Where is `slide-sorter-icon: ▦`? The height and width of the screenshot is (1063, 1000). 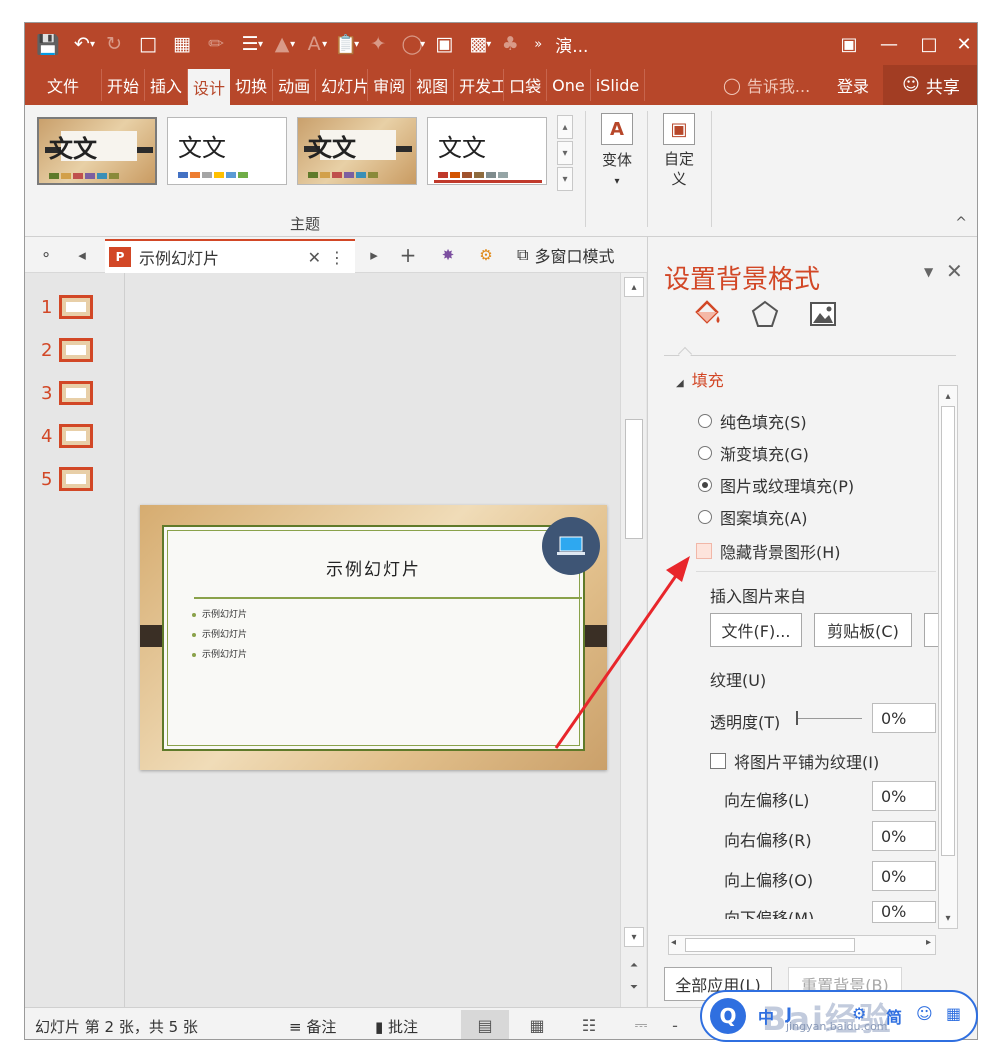 slide-sorter-icon: ▦ is located at coordinates (537, 1024).